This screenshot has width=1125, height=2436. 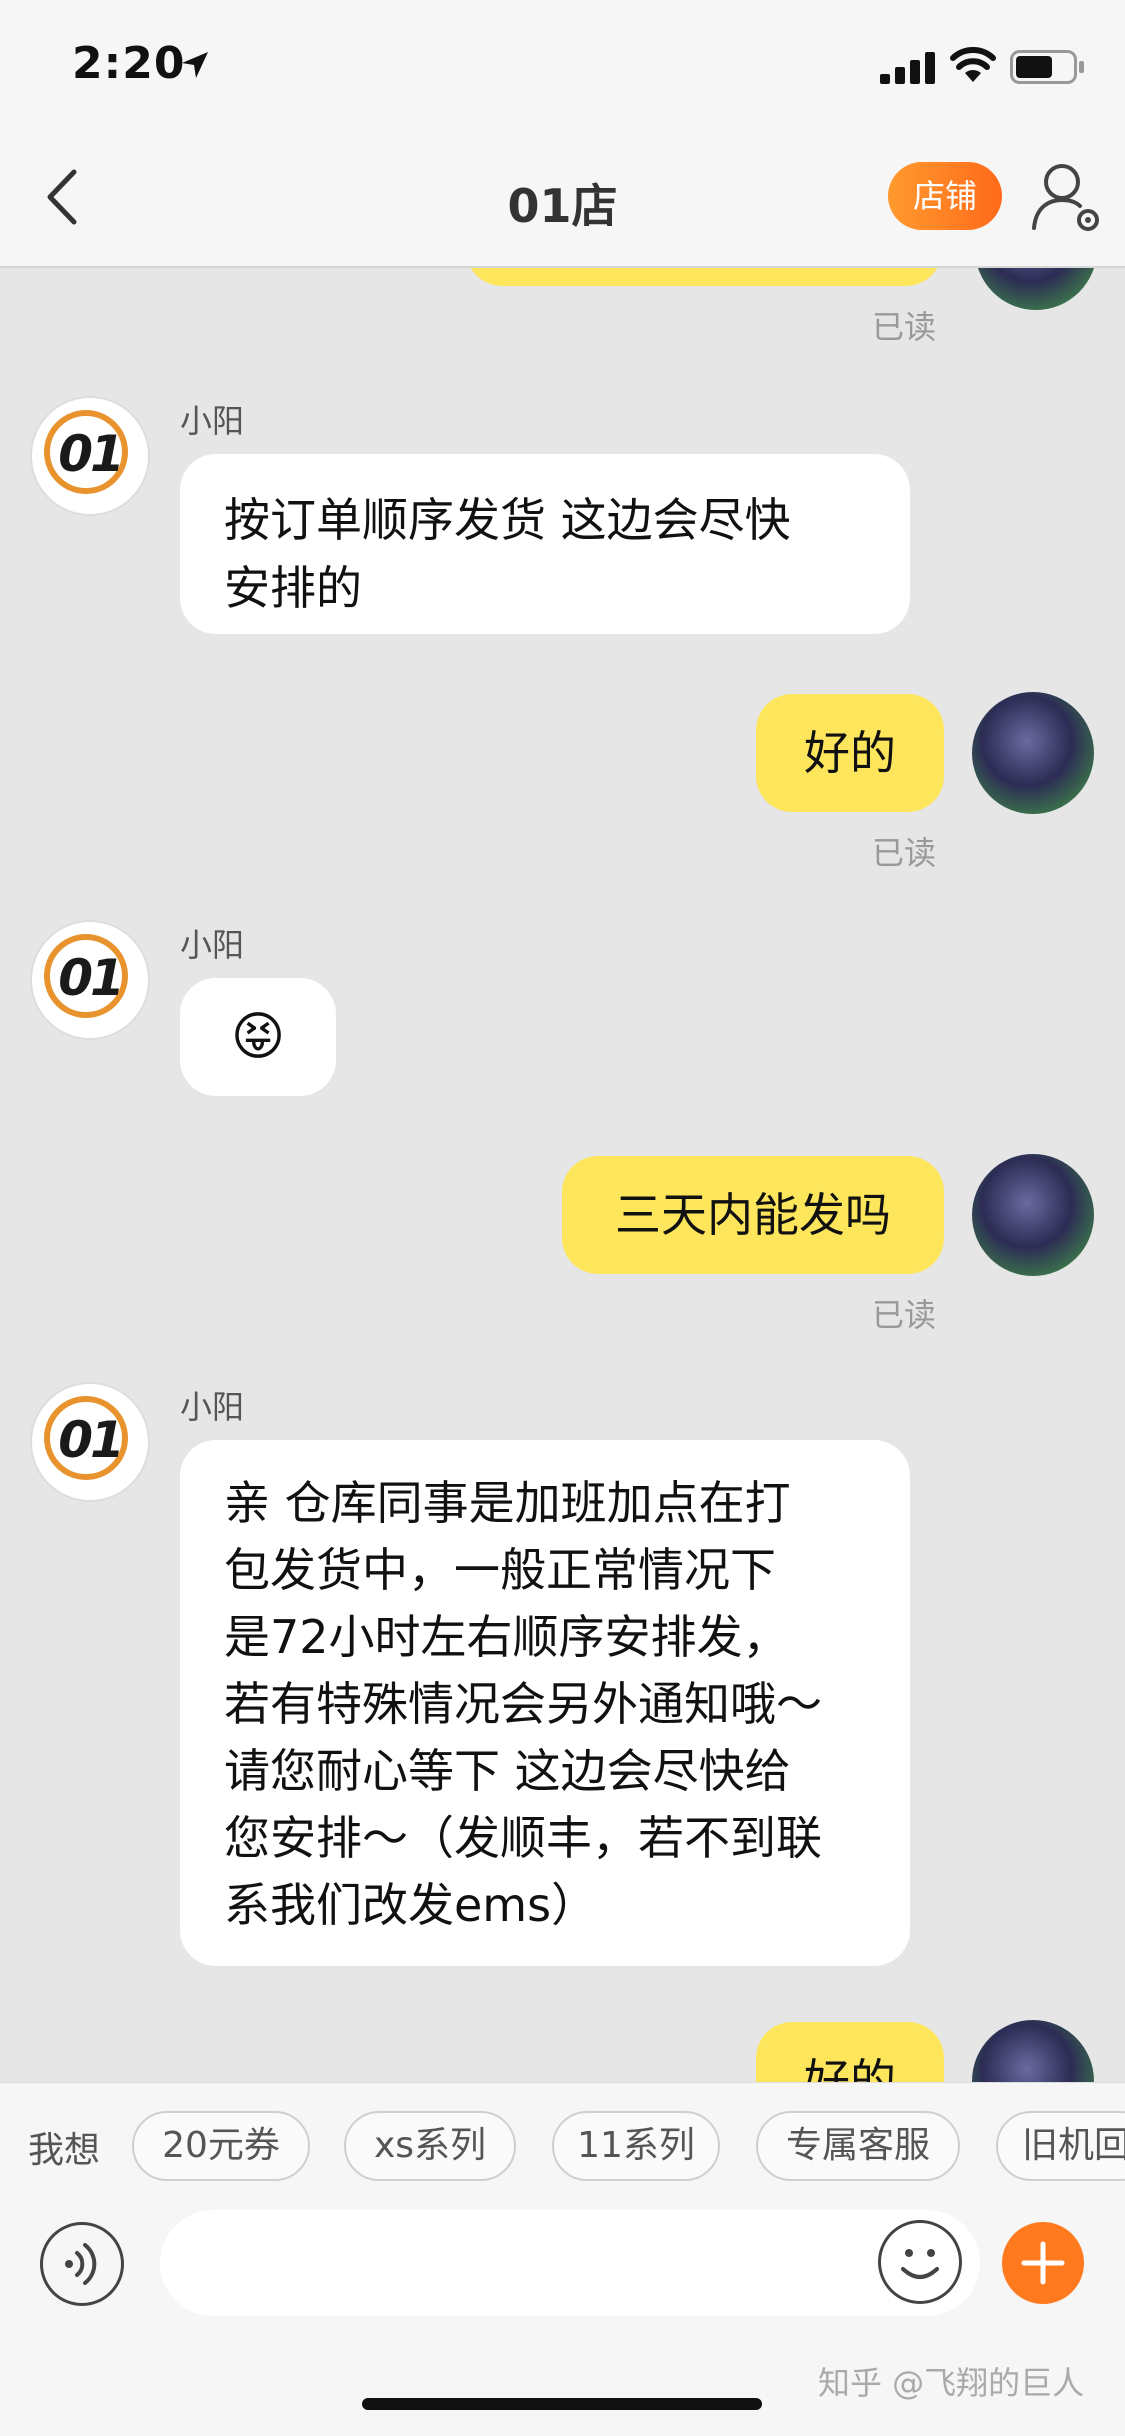 I want to click on quick-reply-chip: 11系列, so click(x=636, y=2146).